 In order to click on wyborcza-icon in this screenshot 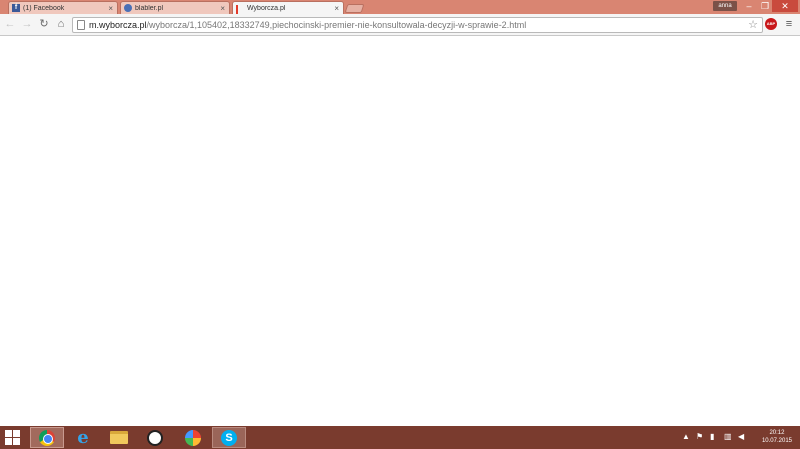, I will do `click(240, 13)`.